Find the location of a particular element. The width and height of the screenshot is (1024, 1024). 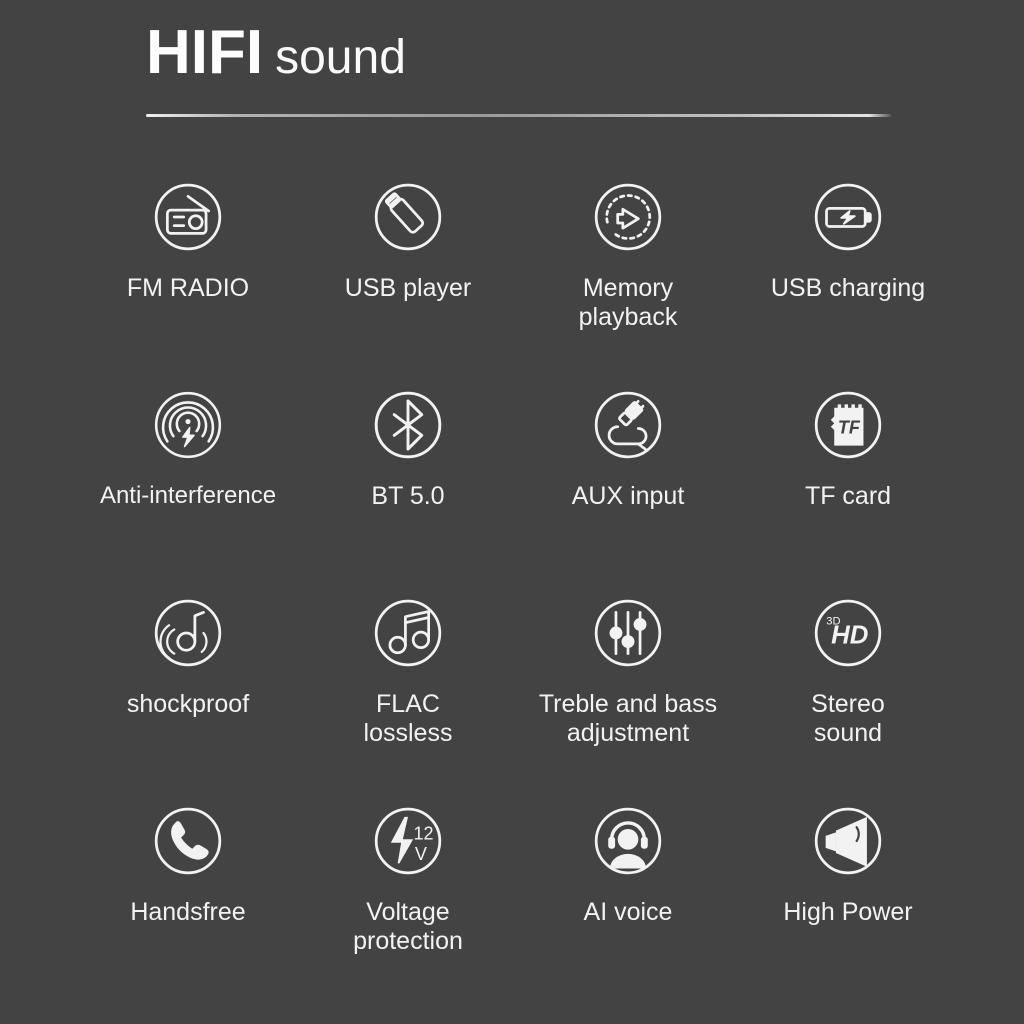

anti-interference-icon is located at coordinates (188, 425).